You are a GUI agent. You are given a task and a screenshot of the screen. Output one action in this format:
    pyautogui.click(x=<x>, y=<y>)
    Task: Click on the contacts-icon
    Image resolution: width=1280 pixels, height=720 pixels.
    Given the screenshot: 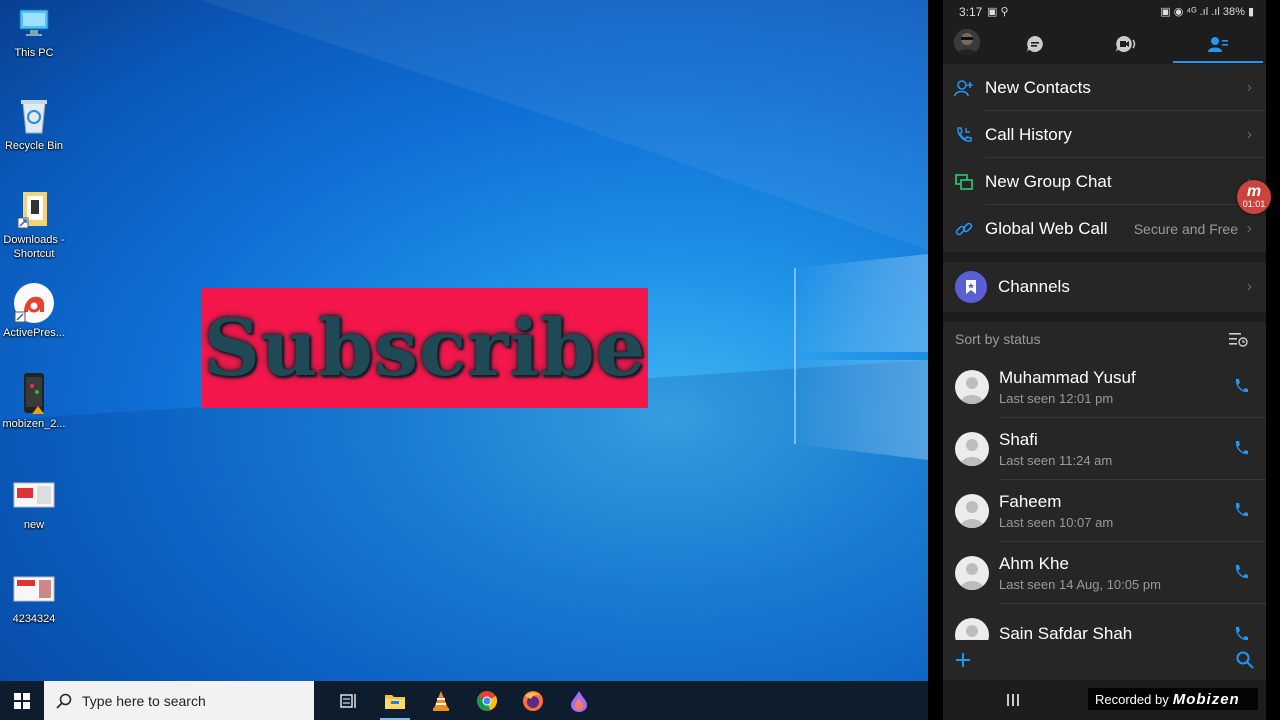 What is the action you would take?
    pyautogui.click(x=1218, y=44)
    